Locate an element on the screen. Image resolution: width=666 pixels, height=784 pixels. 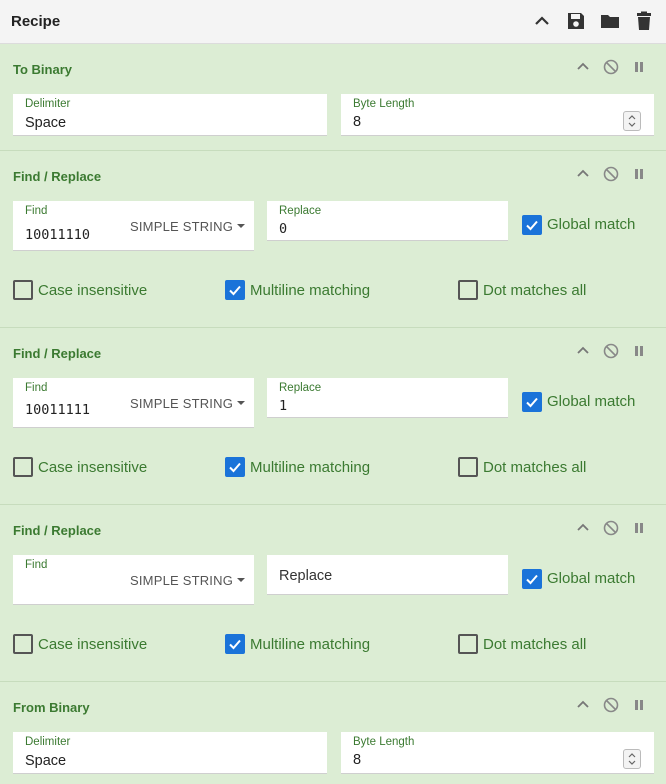
replace-field: Replace 1 is located at coordinates (387, 398).